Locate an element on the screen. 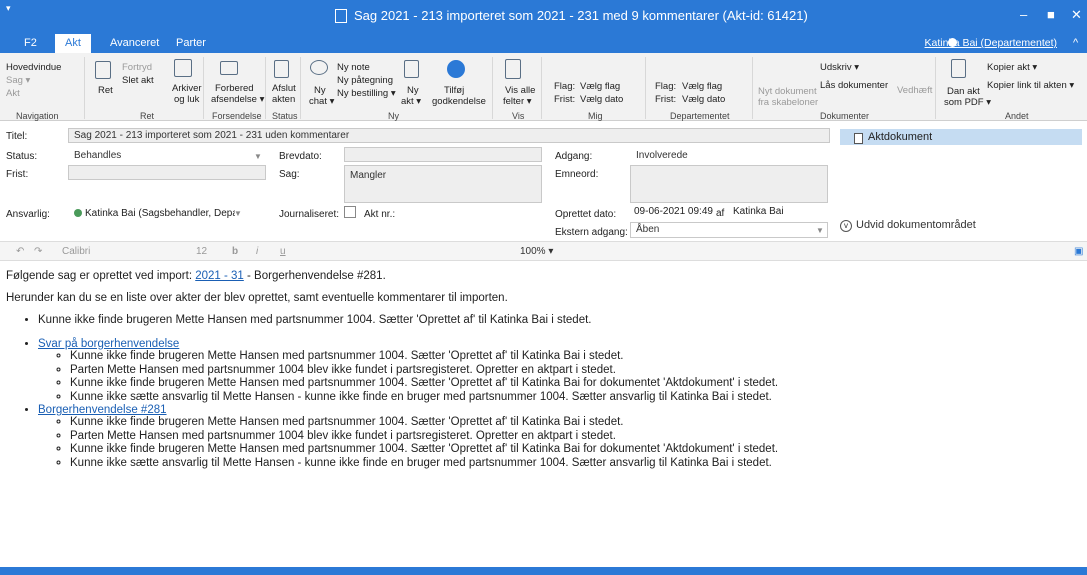 The image size is (1087, 575). ny-bestilling-button: Ny bestilling ▾ is located at coordinates (366, 93).